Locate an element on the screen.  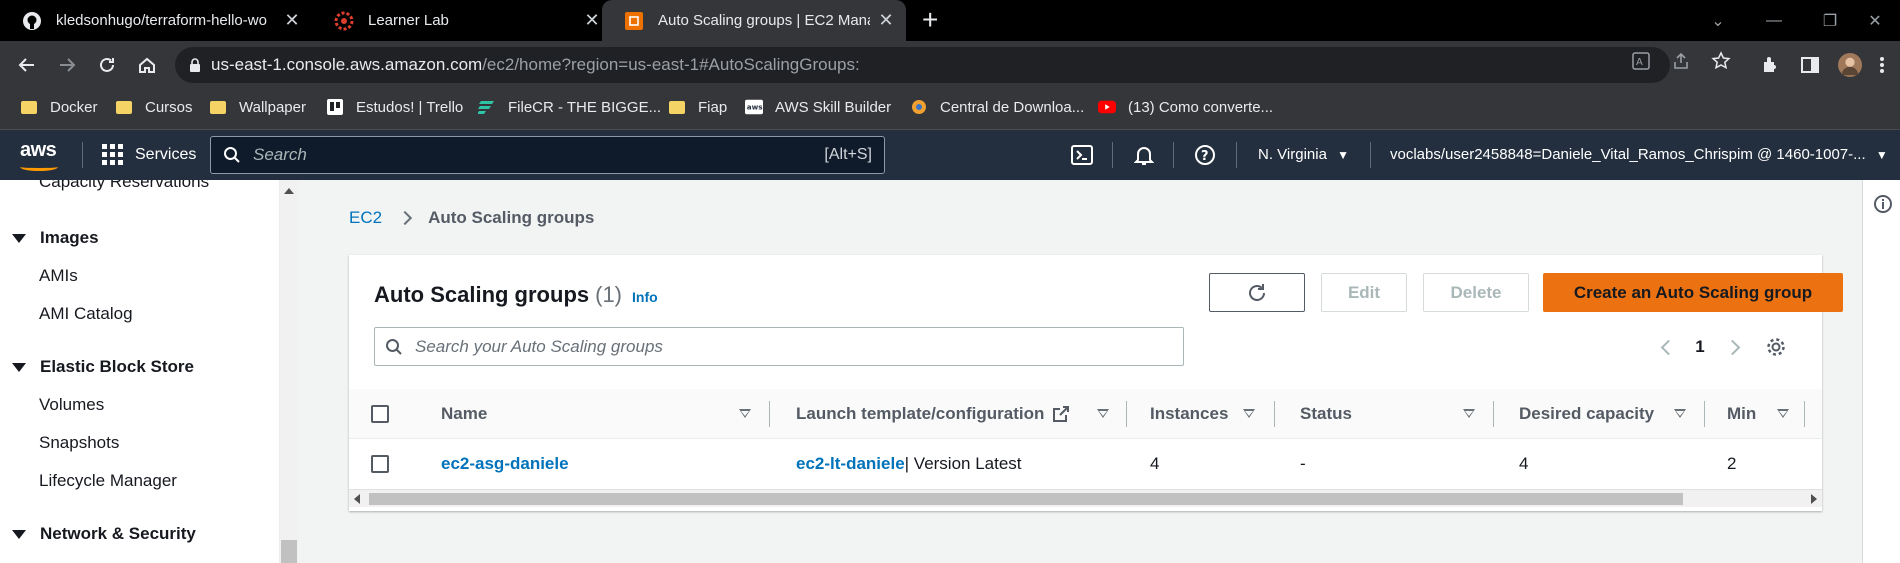
bookmark-item: aws AWS Skill Builder is located at coordinates (818, 107).